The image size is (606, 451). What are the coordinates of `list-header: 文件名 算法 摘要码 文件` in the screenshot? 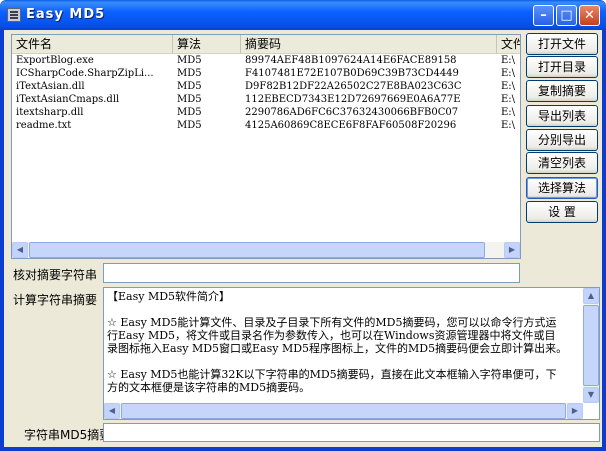 It's located at (266, 44).